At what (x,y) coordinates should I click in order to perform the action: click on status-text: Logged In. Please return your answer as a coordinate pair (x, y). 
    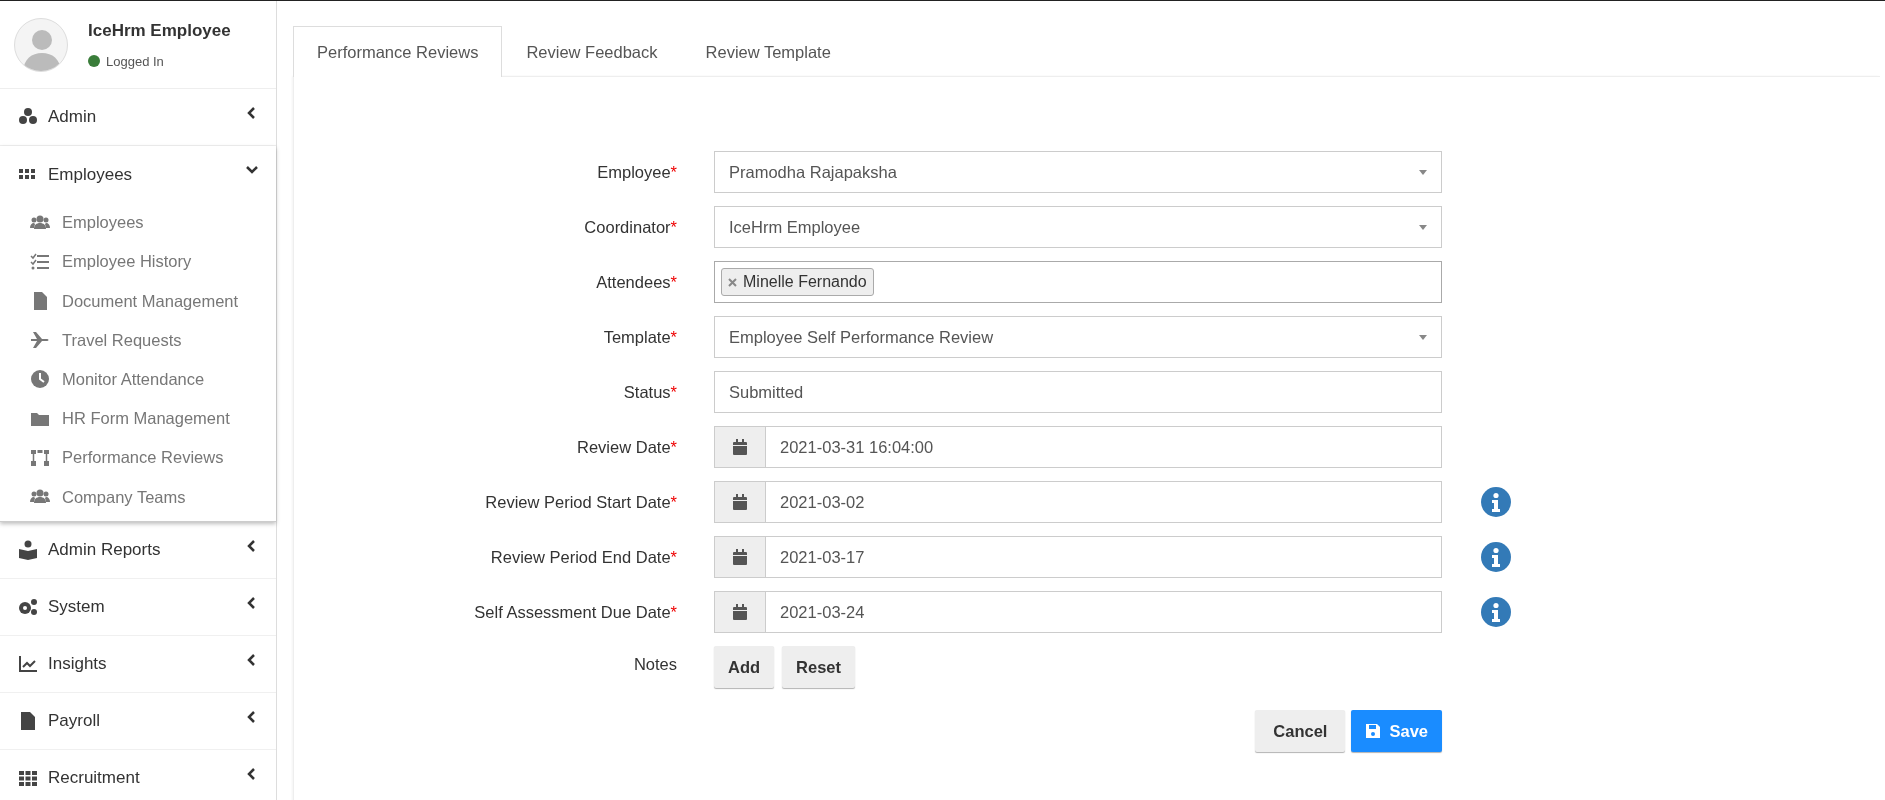
    Looking at the image, I should click on (135, 61).